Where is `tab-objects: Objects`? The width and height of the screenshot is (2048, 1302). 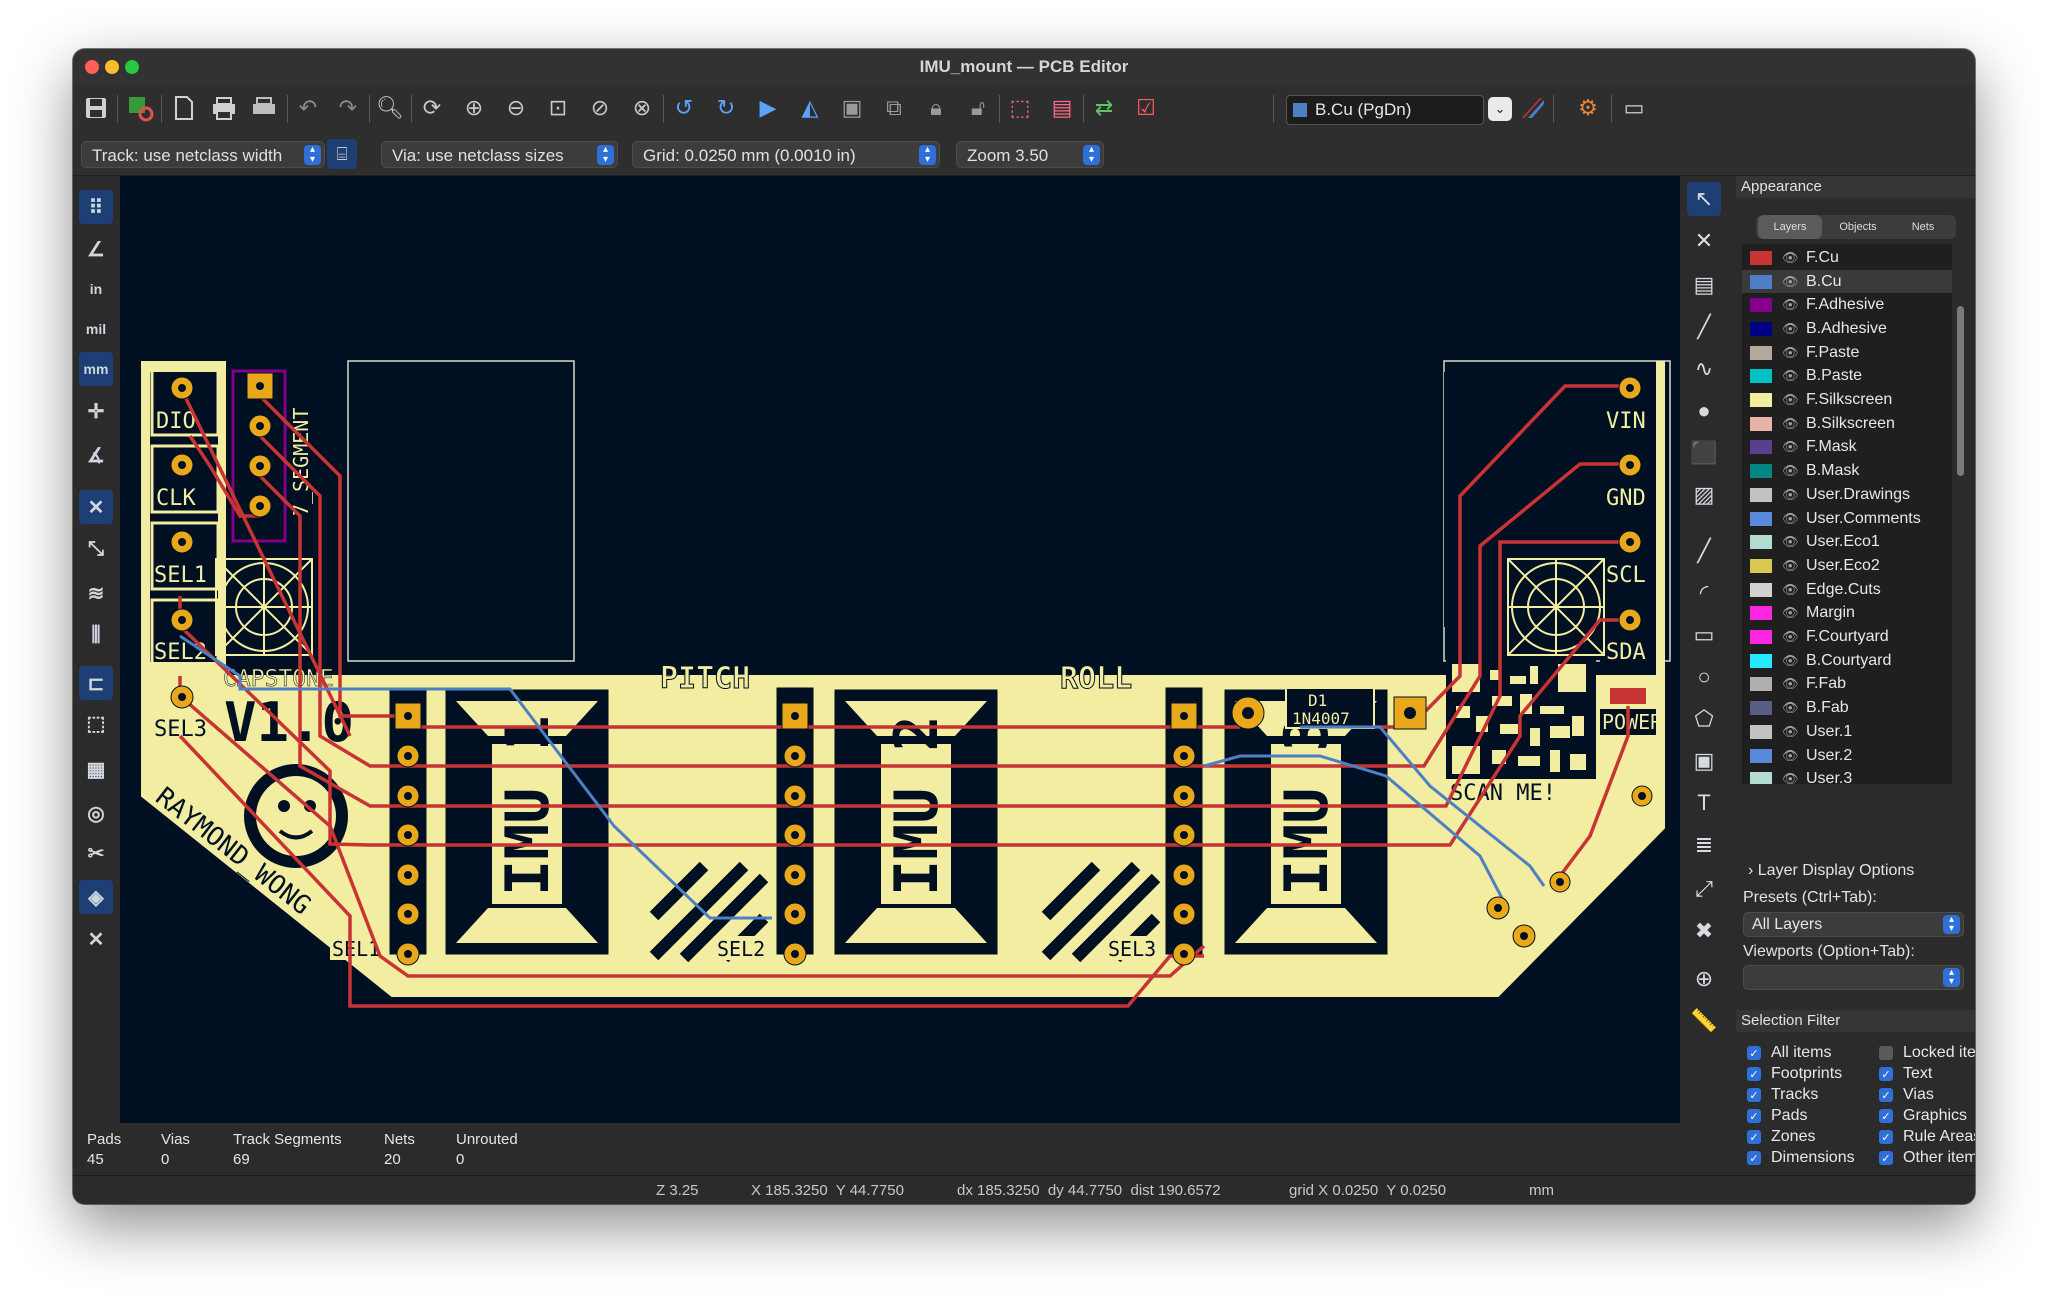
tab-objects: Objects is located at coordinates (1858, 227).